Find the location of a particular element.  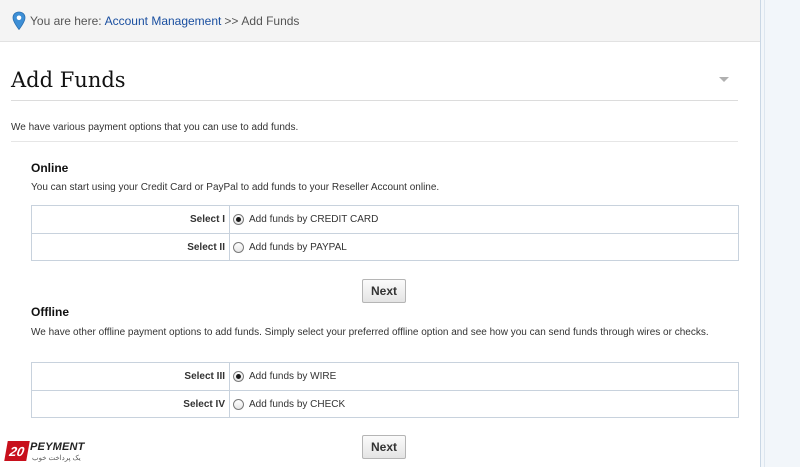

option-wire: Add funds by WIRE is located at coordinates (484, 376).